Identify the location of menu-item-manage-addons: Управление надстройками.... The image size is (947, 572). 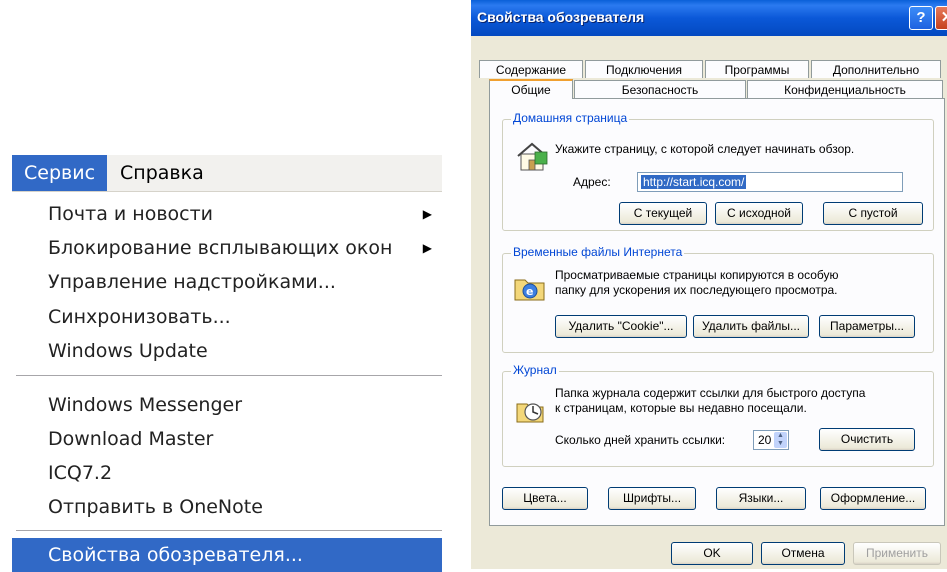
(227, 282).